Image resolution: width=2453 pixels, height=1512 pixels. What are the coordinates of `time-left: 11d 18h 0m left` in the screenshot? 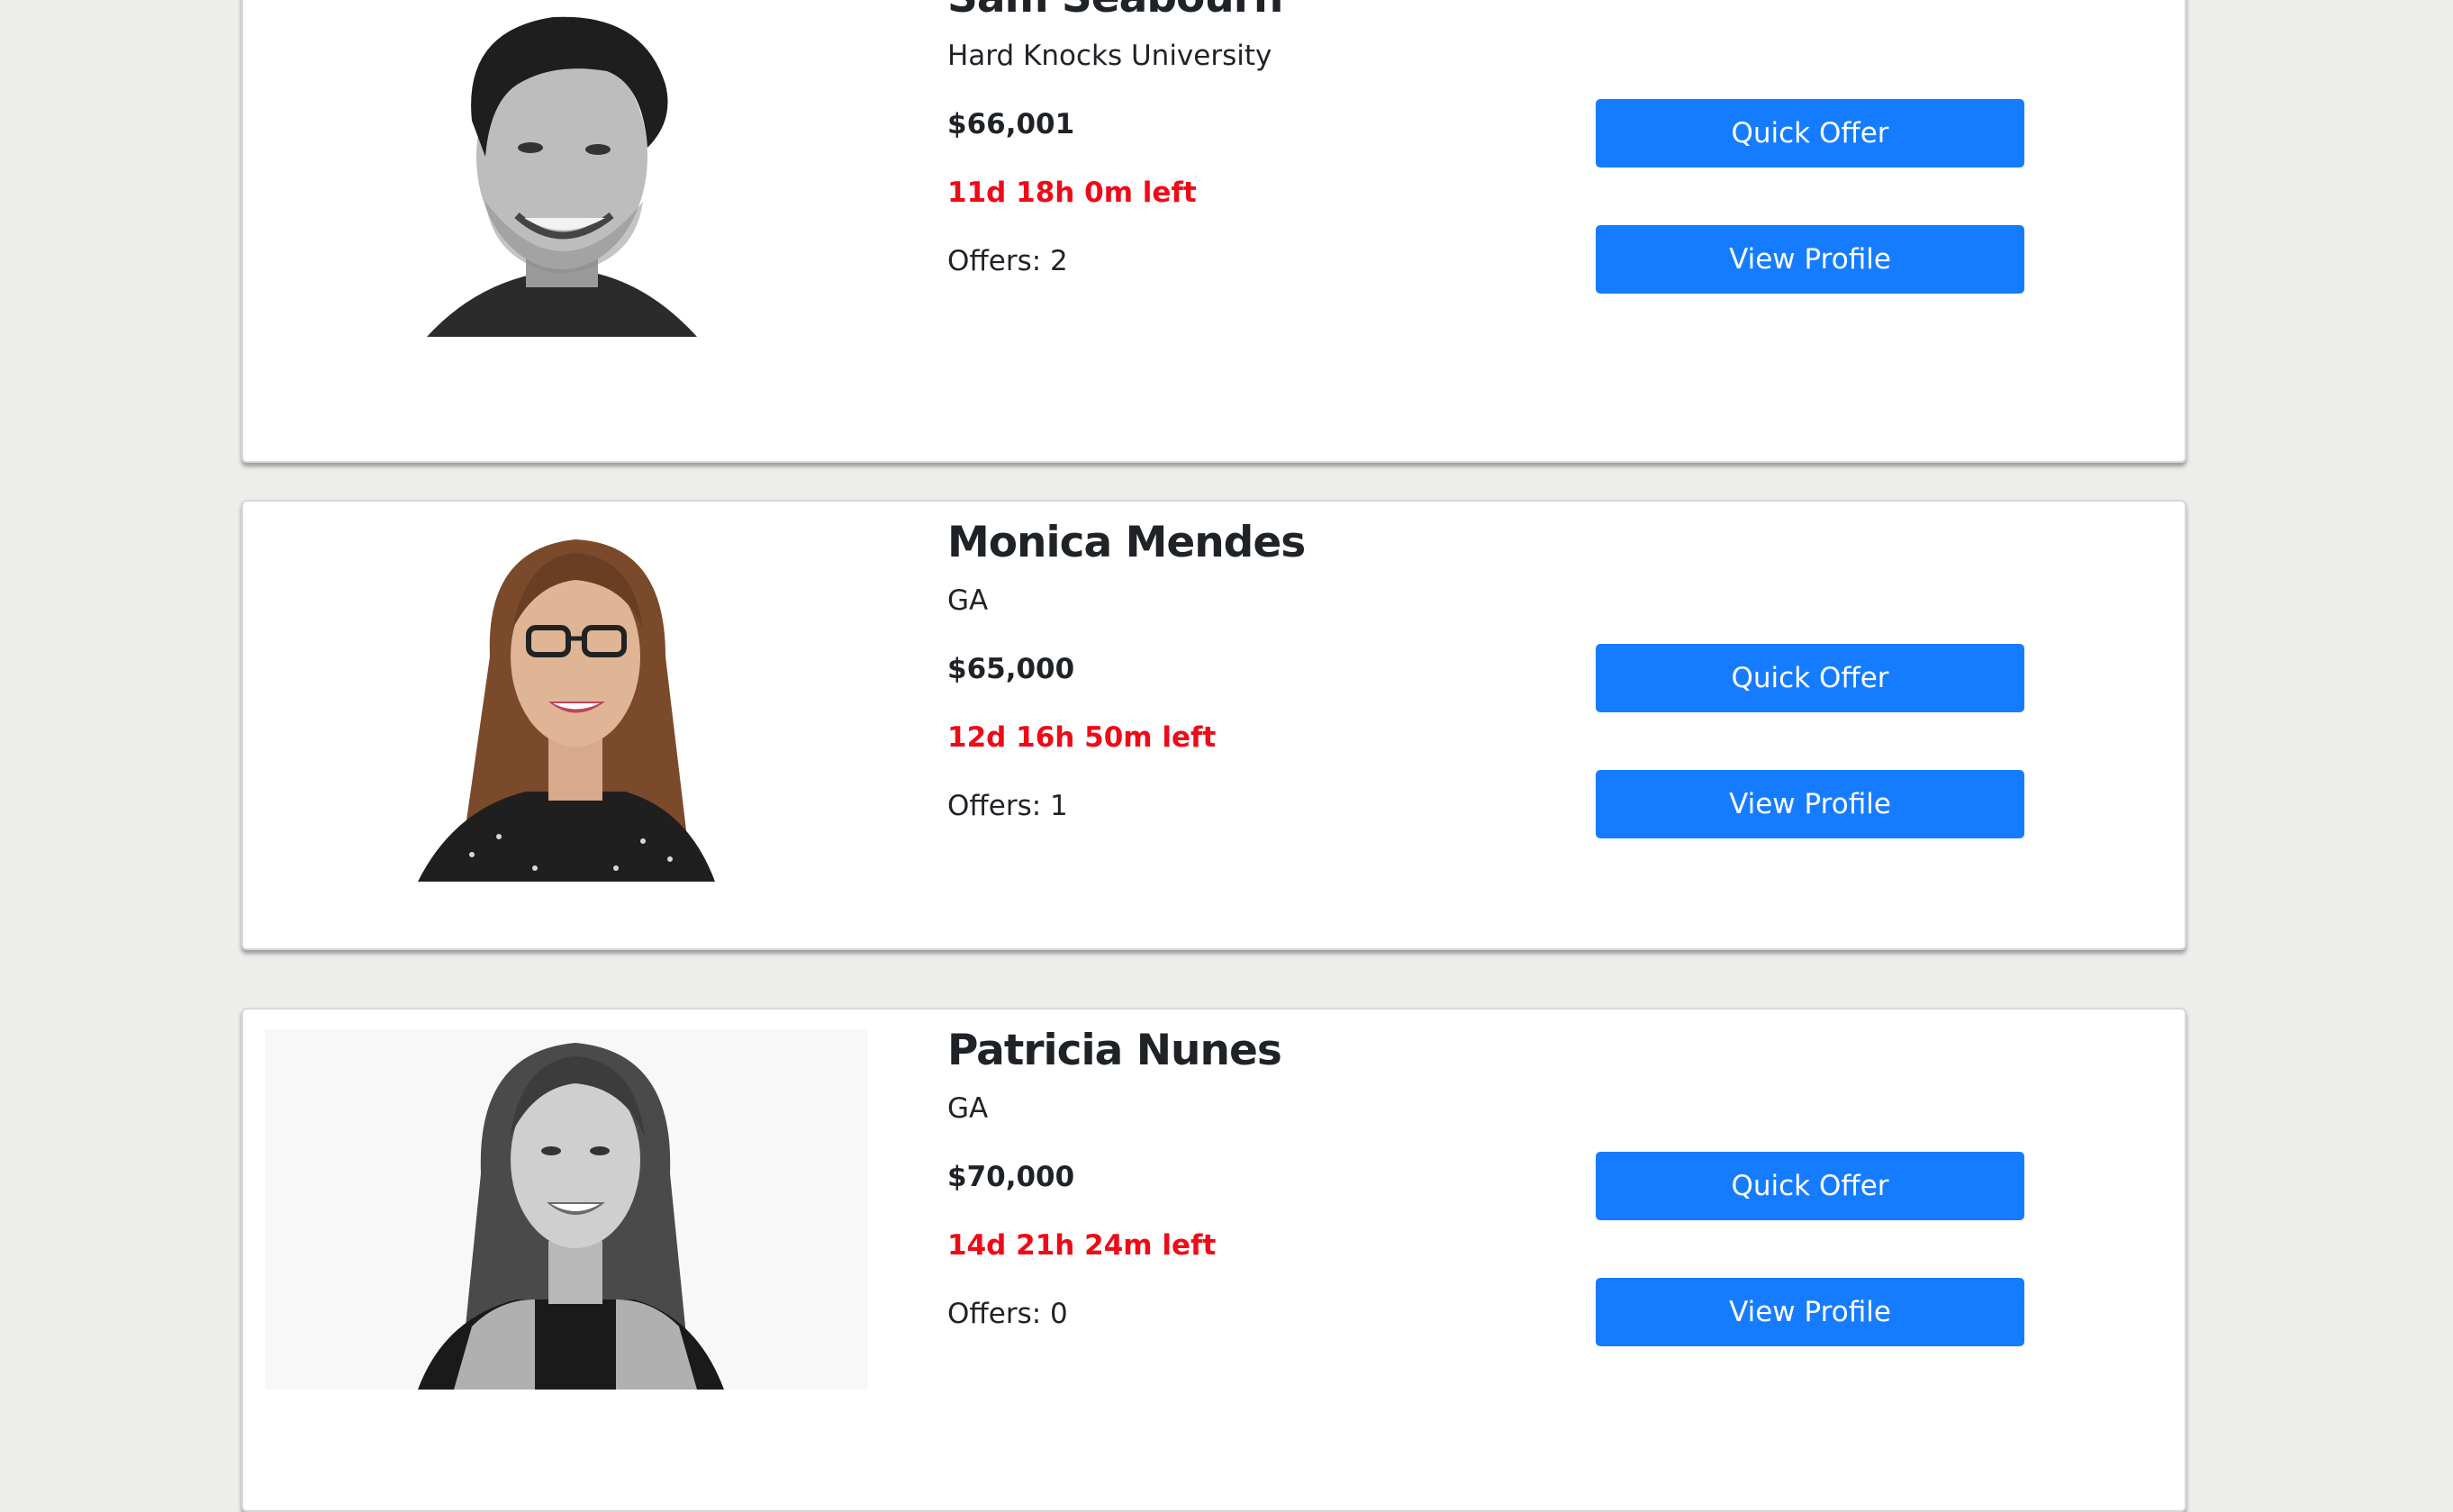 It's located at (1072, 193).